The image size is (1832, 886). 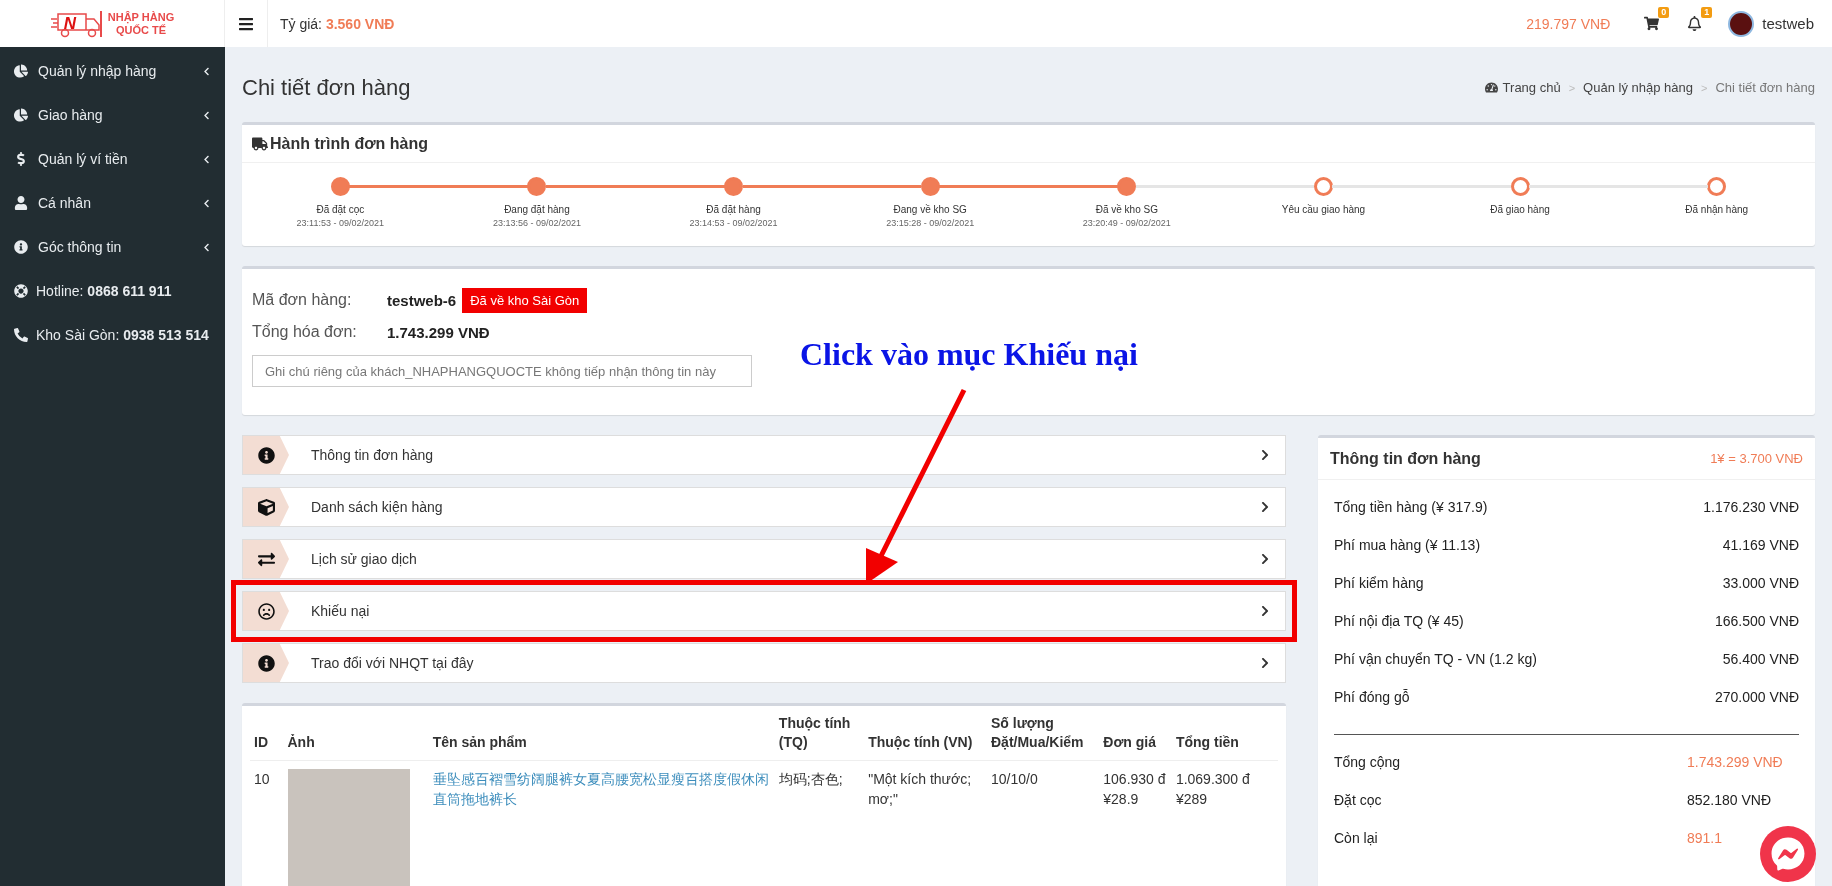 What do you see at coordinates (1756, 458) in the screenshot?
I see `exchange-rate: 1¥ = 3.700 VNĐ` at bounding box center [1756, 458].